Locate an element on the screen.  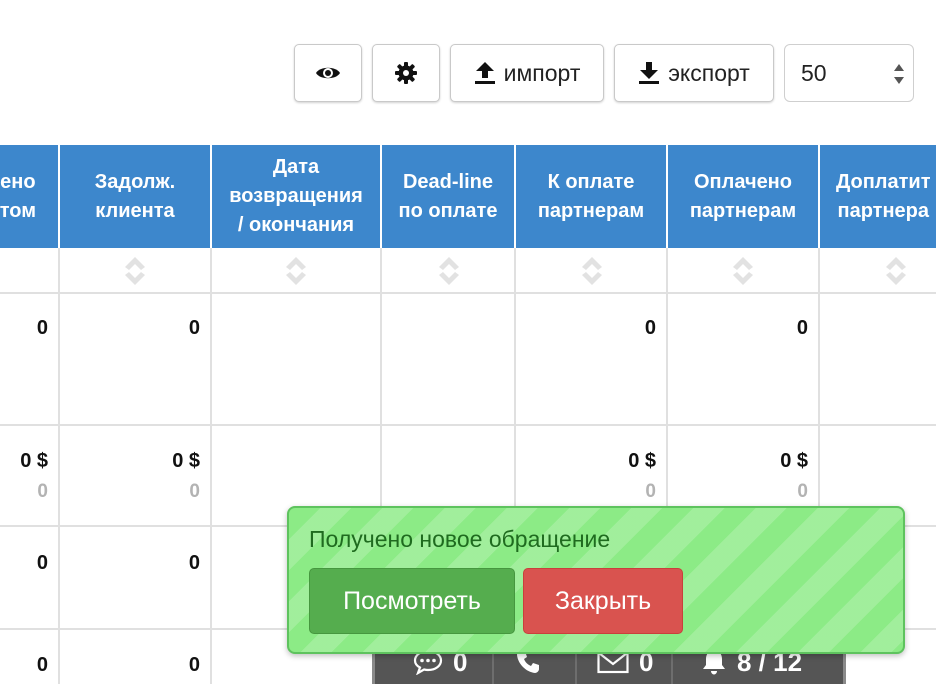
header-label: Задолж. клиента is located at coordinates (135, 196).